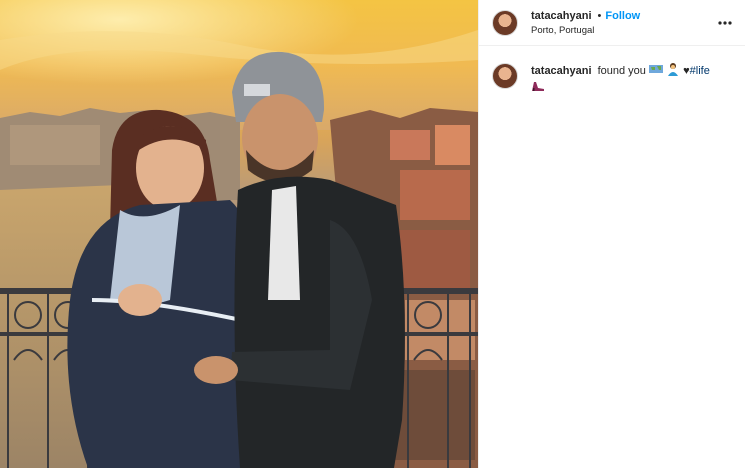 Image resolution: width=745 pixels, height=468 pixels. Describe the element at coordinates (561, 16) in the screenshot. I see `username-link: tatacahyani` at that location.